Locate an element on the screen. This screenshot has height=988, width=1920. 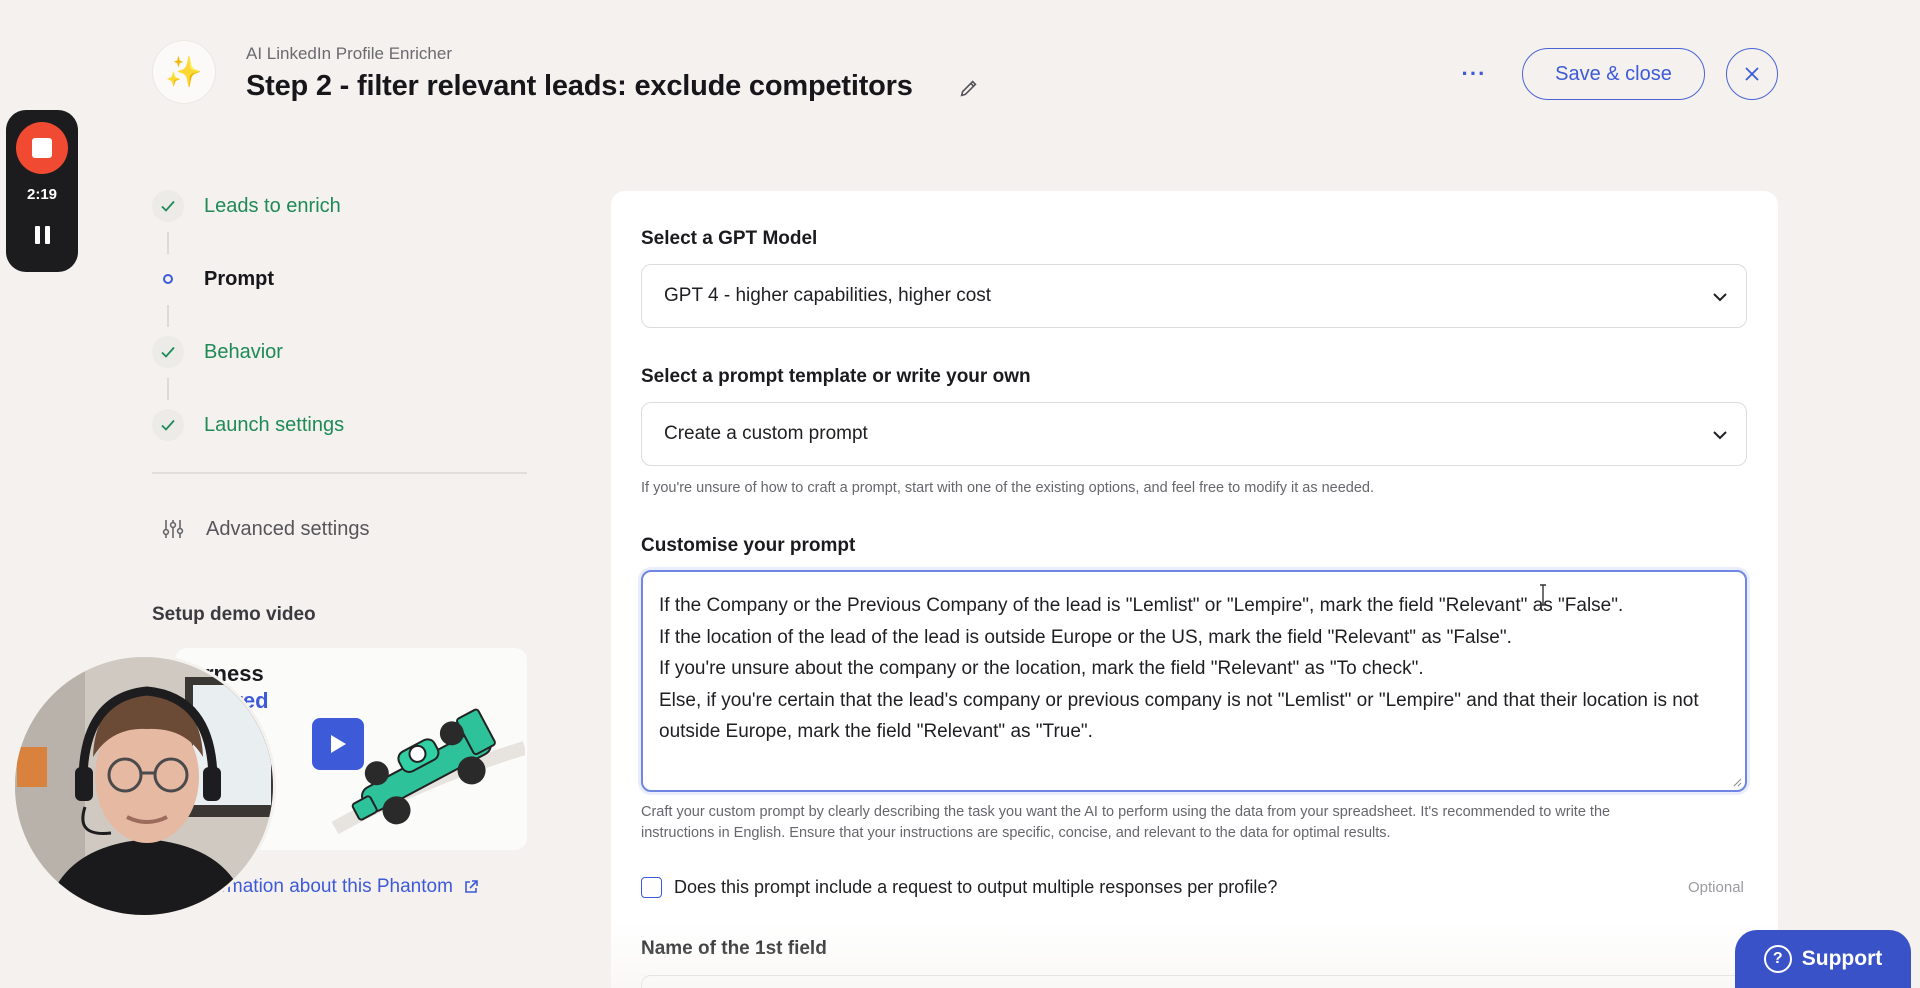
play-button is located at coordinates (338, 744).